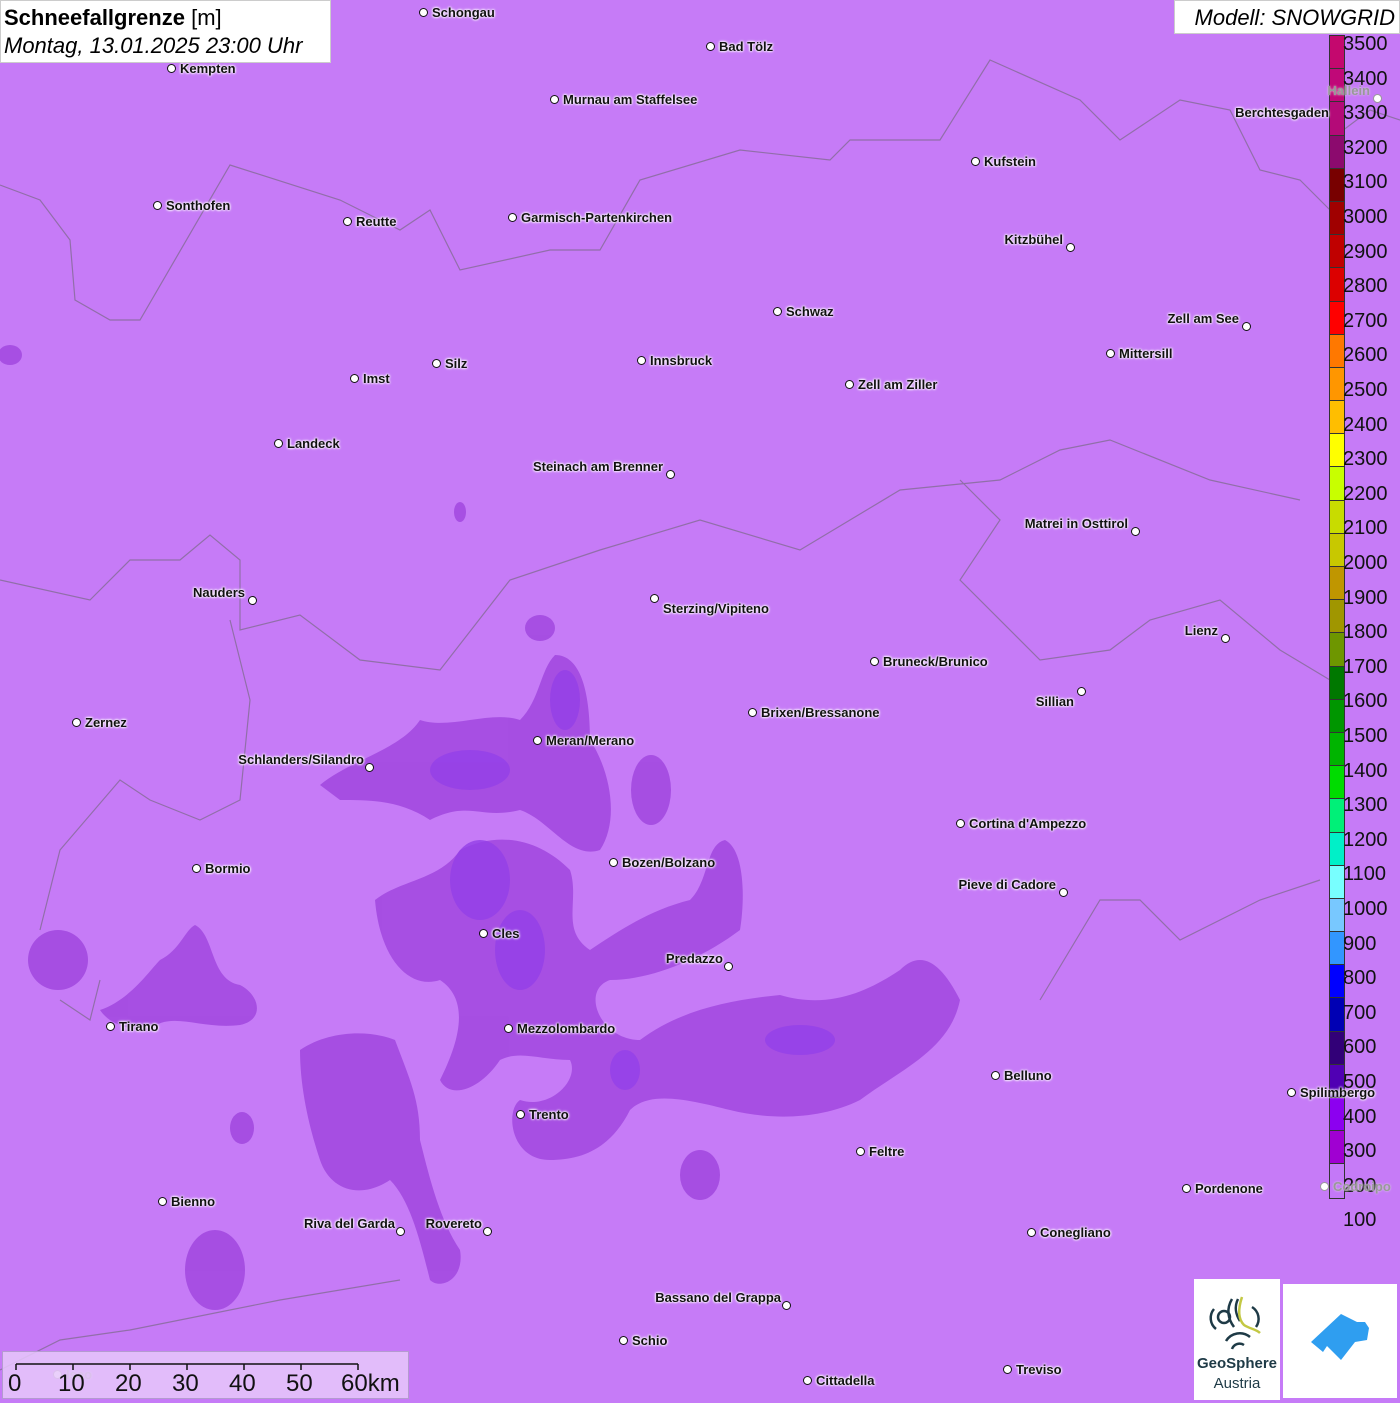  I want to click on city-label: Landeck, so click(313, 443).